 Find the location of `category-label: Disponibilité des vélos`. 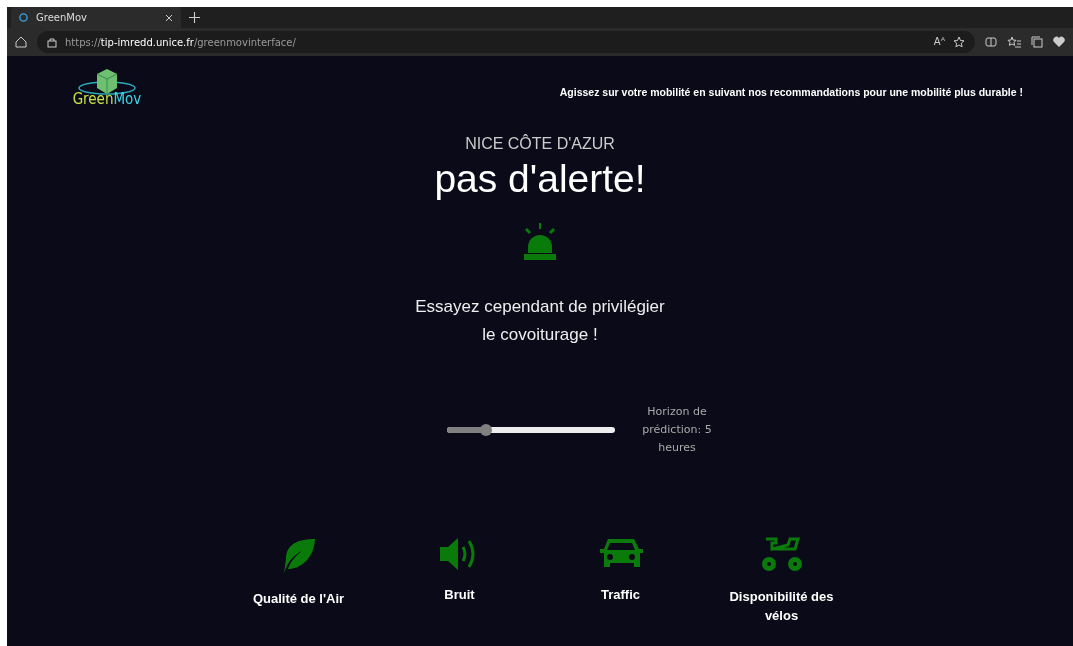

category-label: Disponibilité des vélos is located at coordinates (781, 606).